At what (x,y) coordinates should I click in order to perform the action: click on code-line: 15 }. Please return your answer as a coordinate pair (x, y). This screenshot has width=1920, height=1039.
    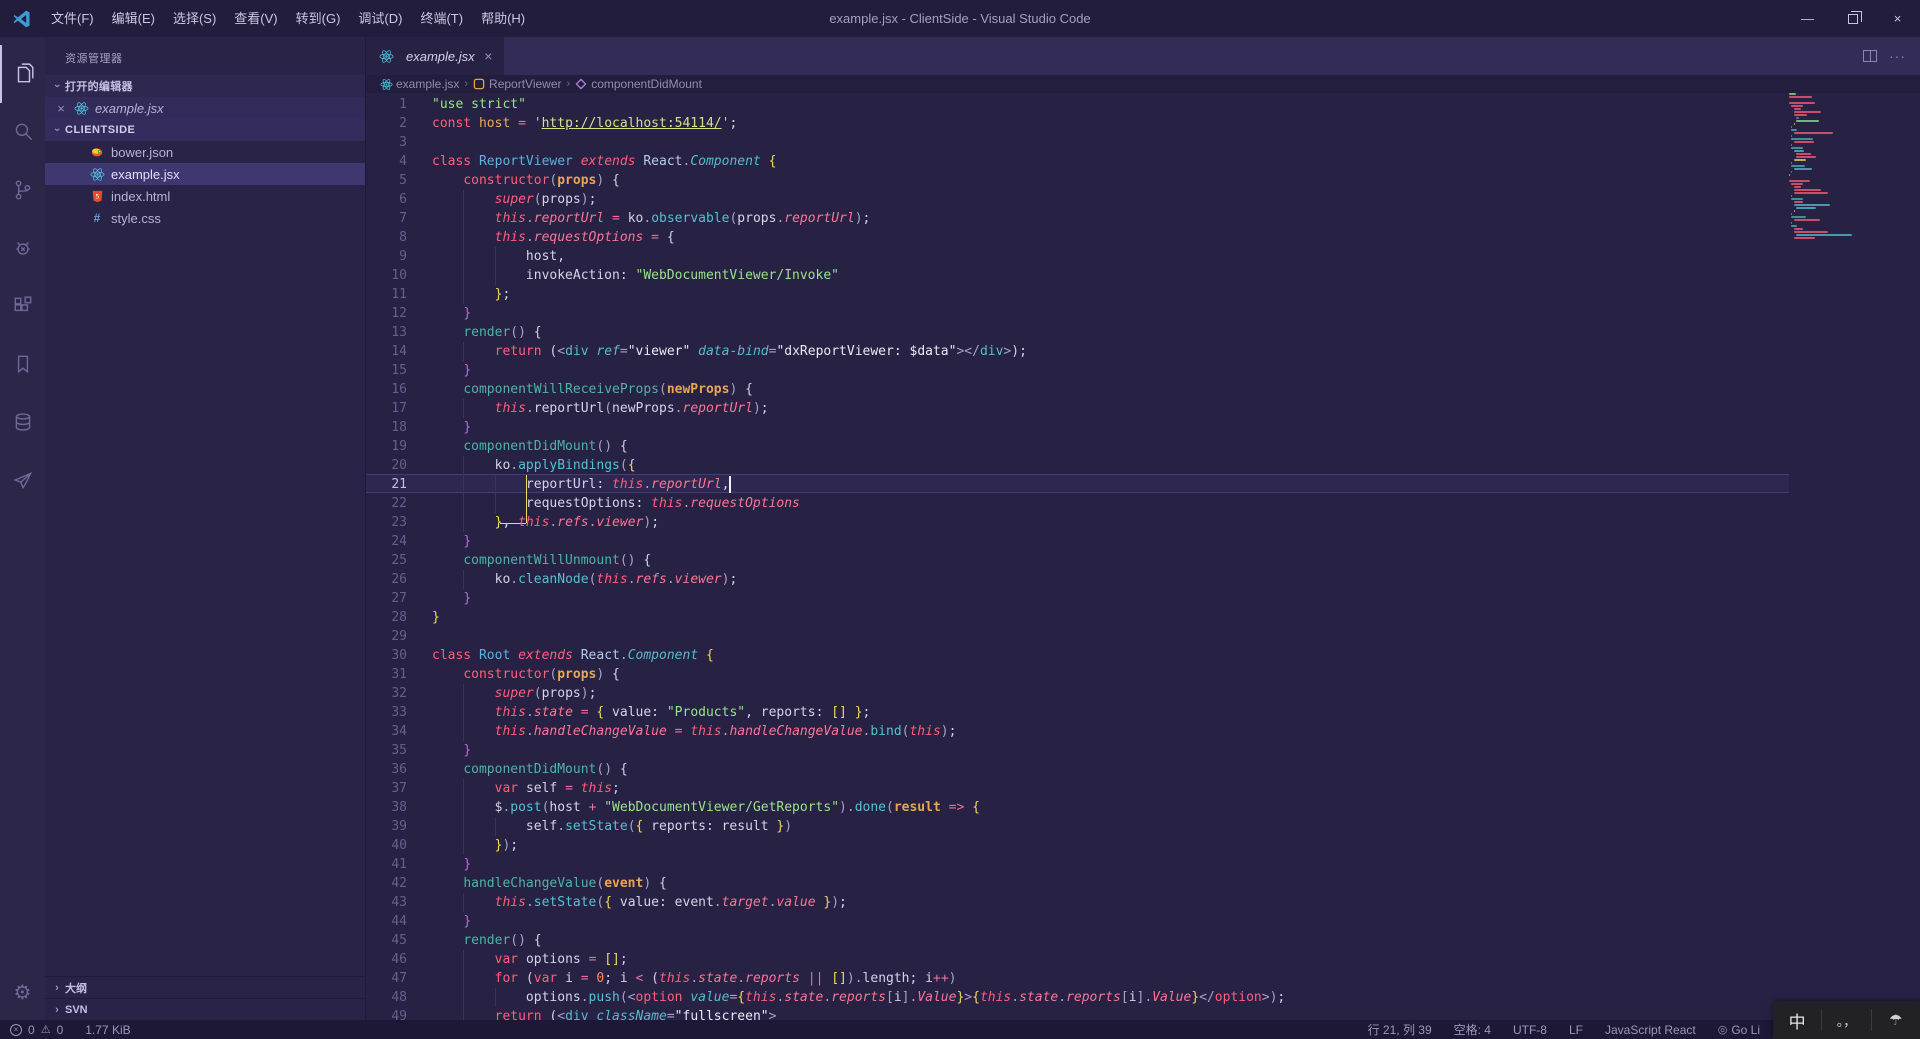
    Looking at the image, I should click on (1143, 370).